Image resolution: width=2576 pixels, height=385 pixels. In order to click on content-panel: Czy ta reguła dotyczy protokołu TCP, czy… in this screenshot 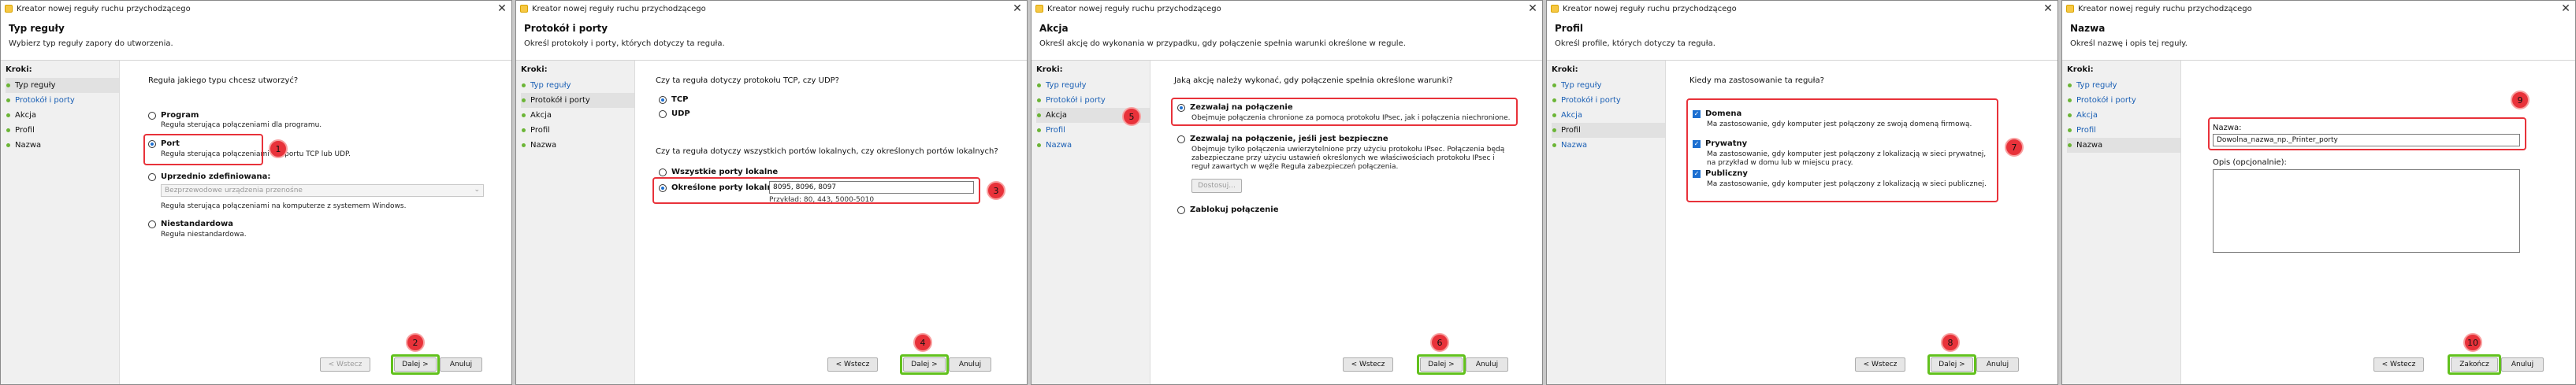, I will do `click(830, 223)`.